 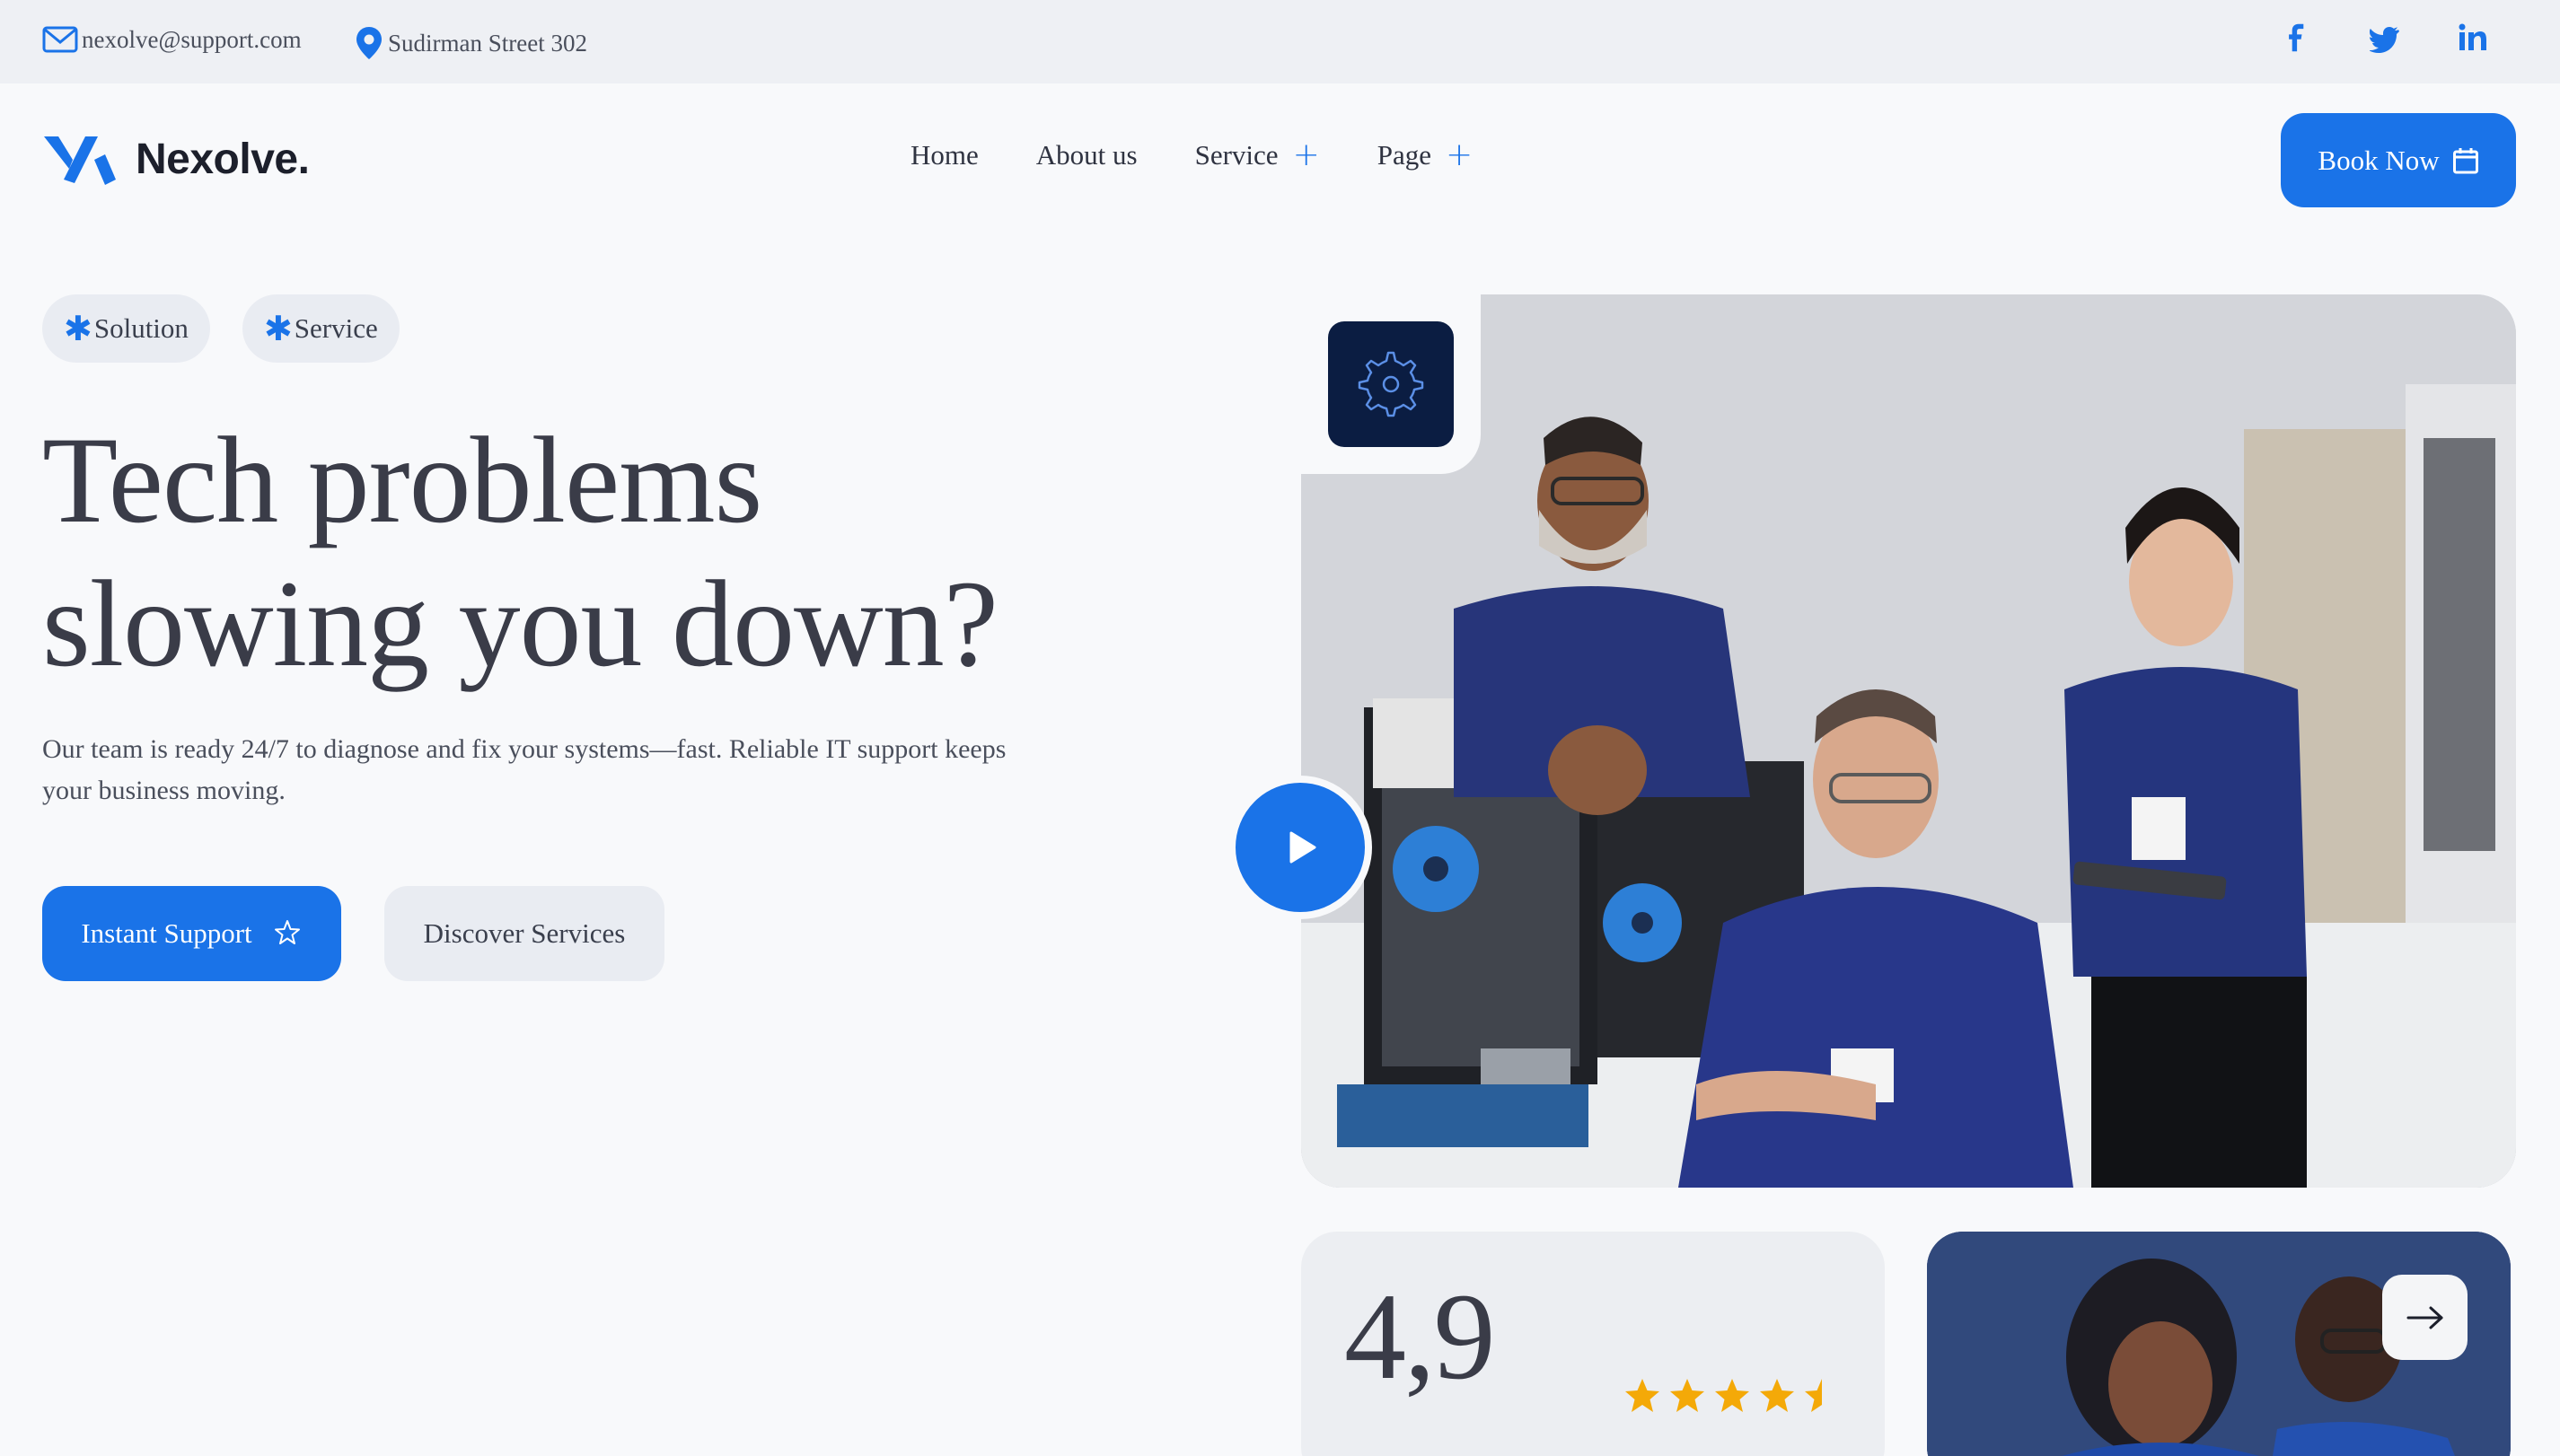 I want to click on logo-mark-icon, so click(x=80, y=160).